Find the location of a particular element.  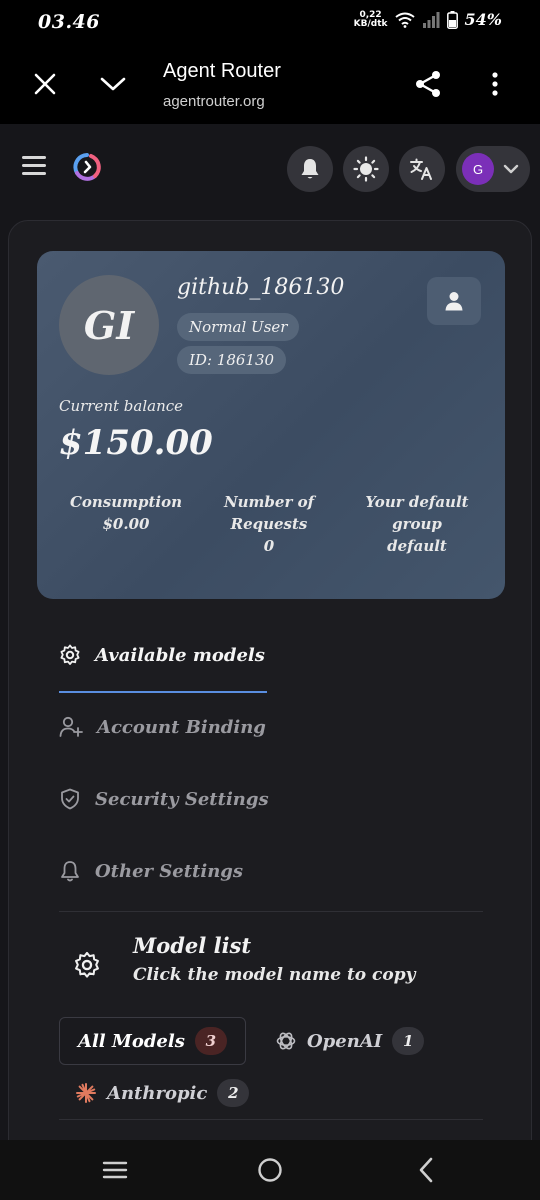

menu-icon is located at coordinates (34, 167).